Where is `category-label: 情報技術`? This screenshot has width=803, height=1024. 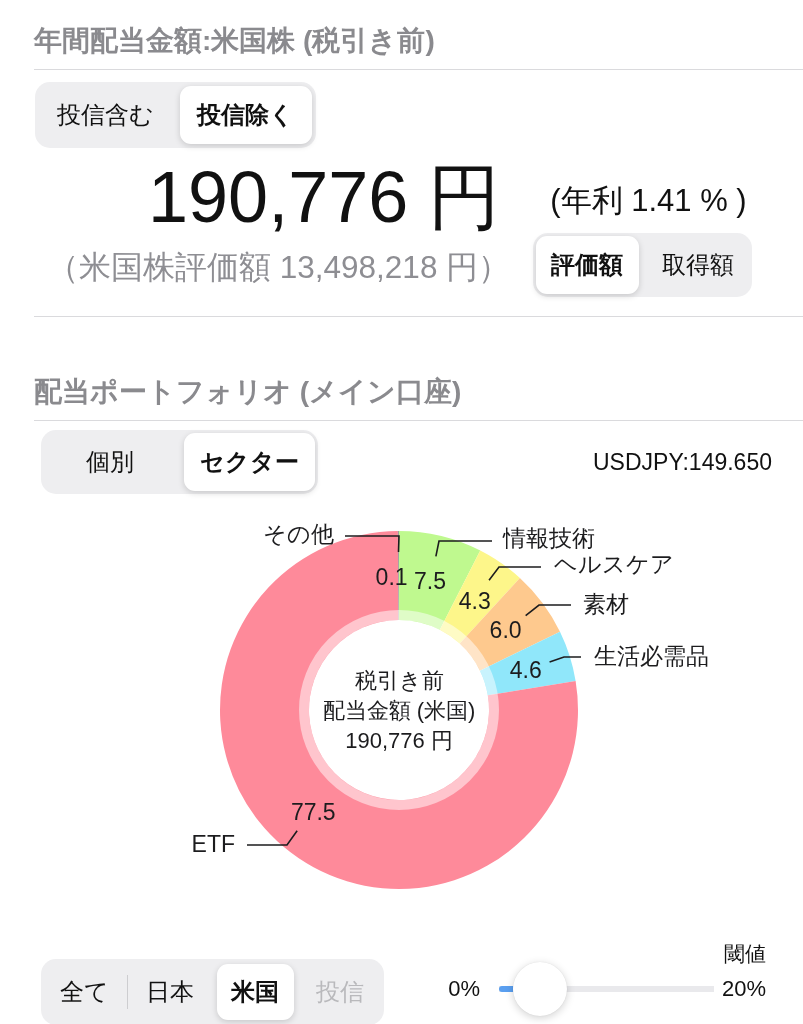
category-label: 情報技術 is located at coordinates (549, 538).